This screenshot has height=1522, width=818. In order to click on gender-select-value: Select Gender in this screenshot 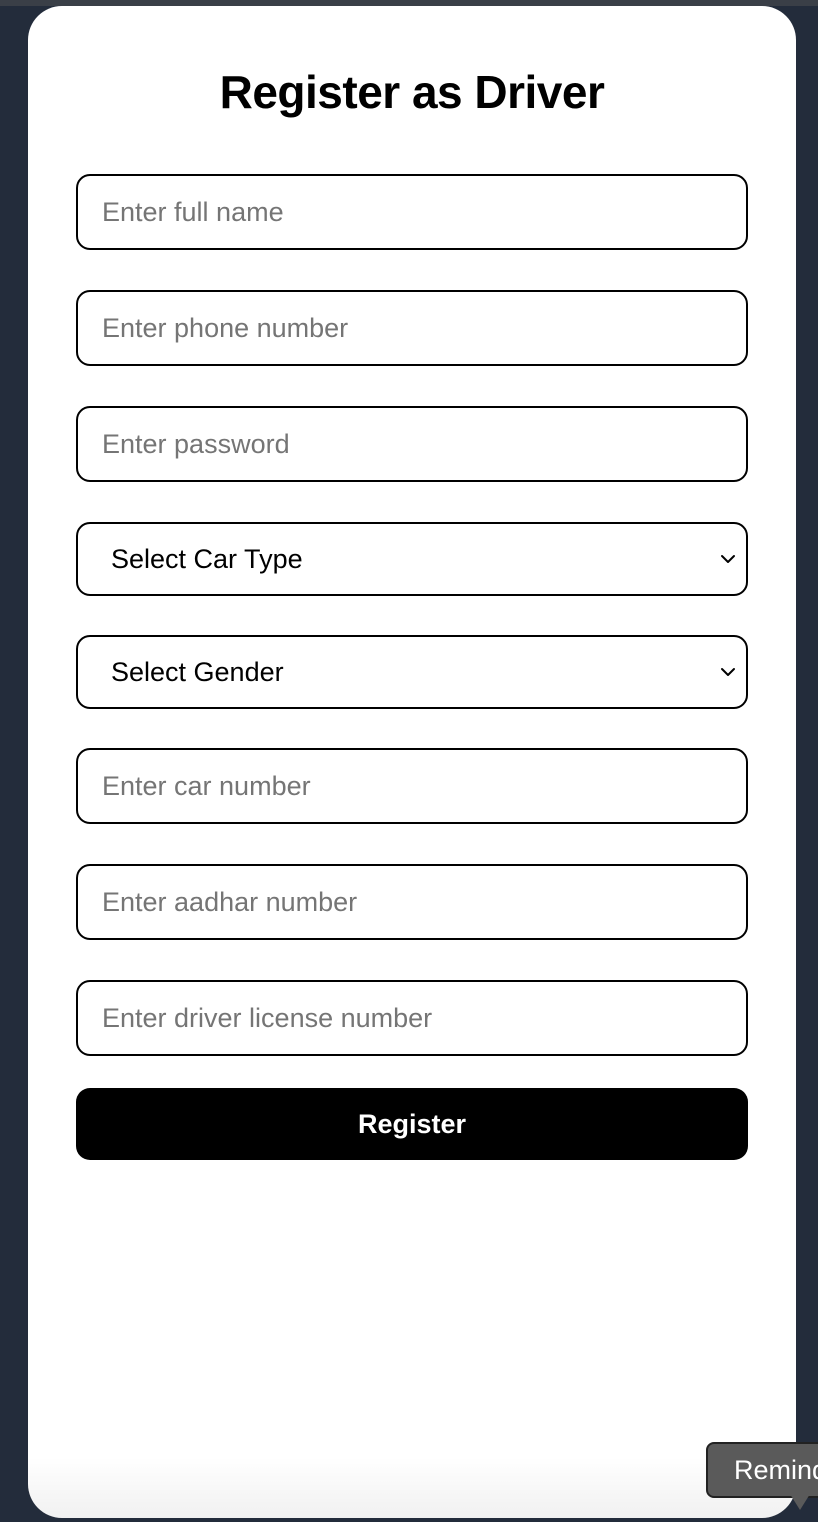, I will do `click(197, 672)`.